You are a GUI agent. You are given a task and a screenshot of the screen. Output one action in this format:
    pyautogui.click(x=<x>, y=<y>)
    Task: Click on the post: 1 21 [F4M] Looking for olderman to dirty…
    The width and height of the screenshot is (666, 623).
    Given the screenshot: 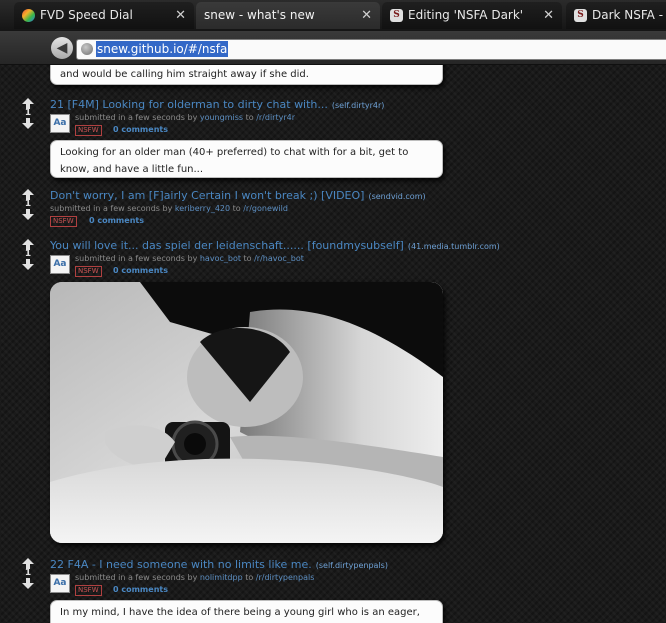 What is the action you would take?
    pyautogui.click(x=333, y=118)
    